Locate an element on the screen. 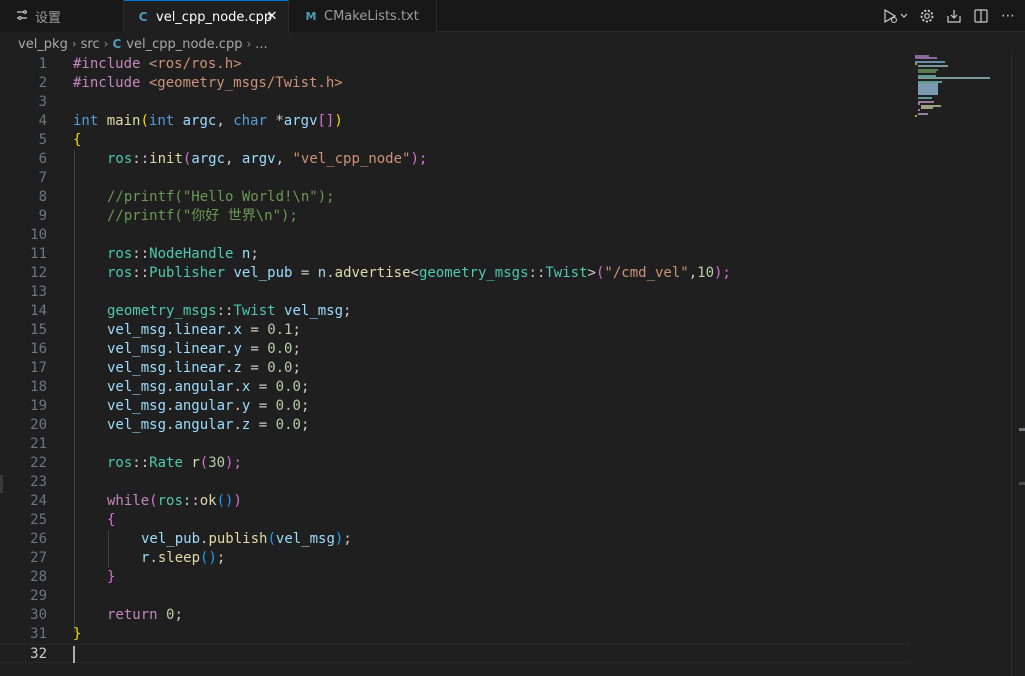 This screenshot has width=1025, height=676. code-line: int main(int argc, char *argv[]) is located at coordinates (208, 121).